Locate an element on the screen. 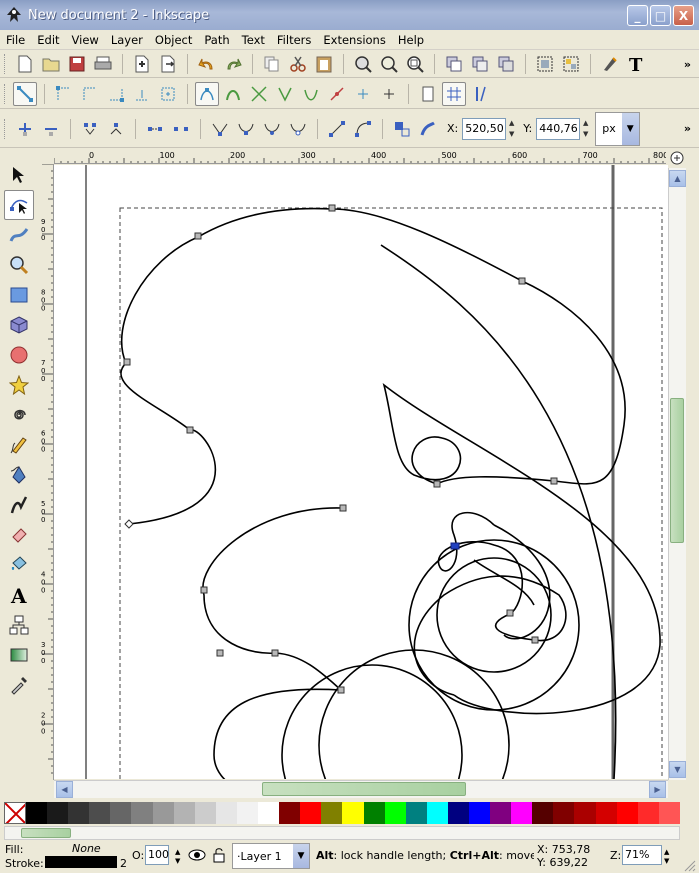  snap-bbox-icon is located at coordinates (64, 94).